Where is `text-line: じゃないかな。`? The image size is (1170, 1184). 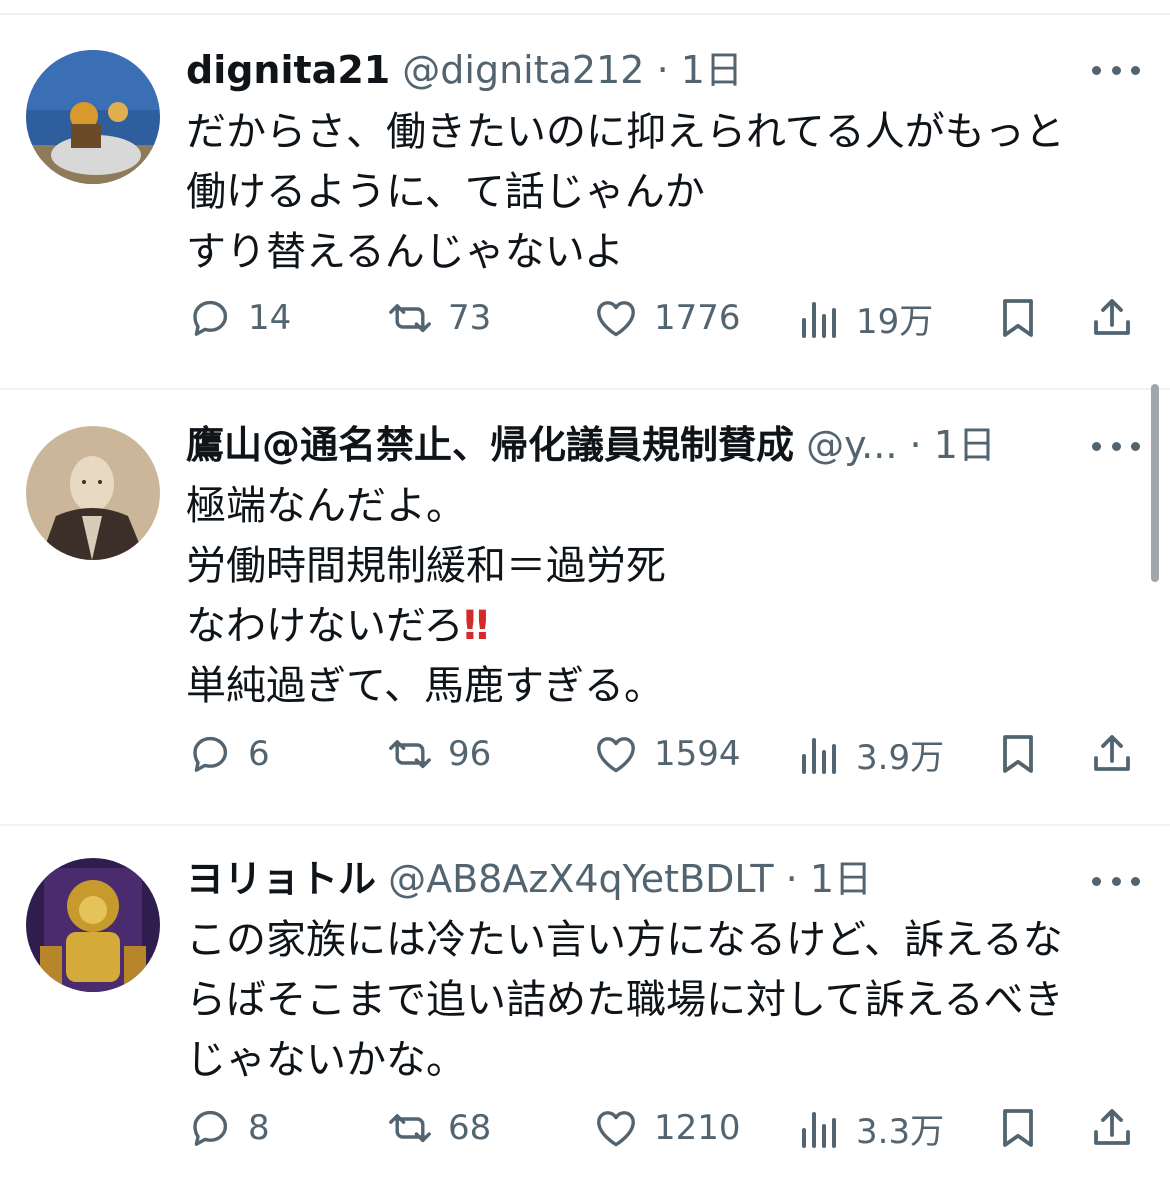 text-line: じゃないかな。 is located at coordinates (326, 1060).